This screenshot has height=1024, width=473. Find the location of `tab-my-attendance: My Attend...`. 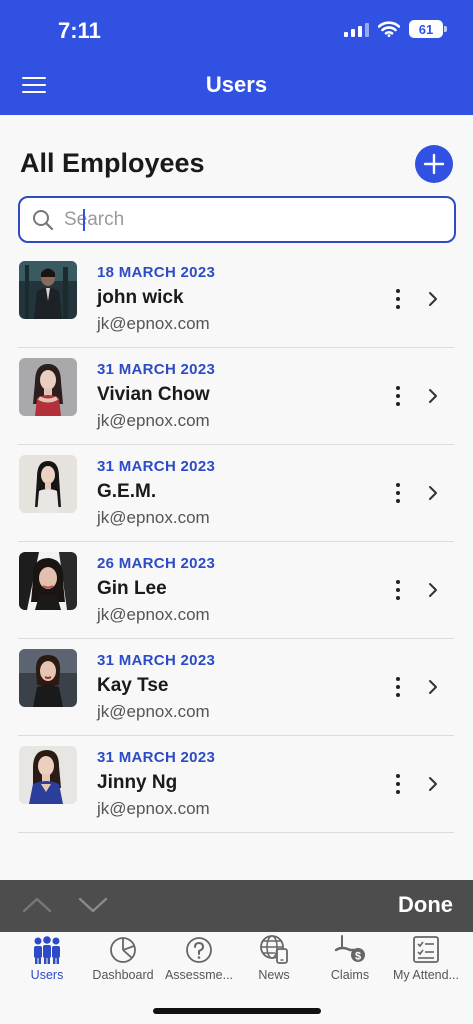

tab-my-attendance: My Attend... is located at coordinates (426, 957).